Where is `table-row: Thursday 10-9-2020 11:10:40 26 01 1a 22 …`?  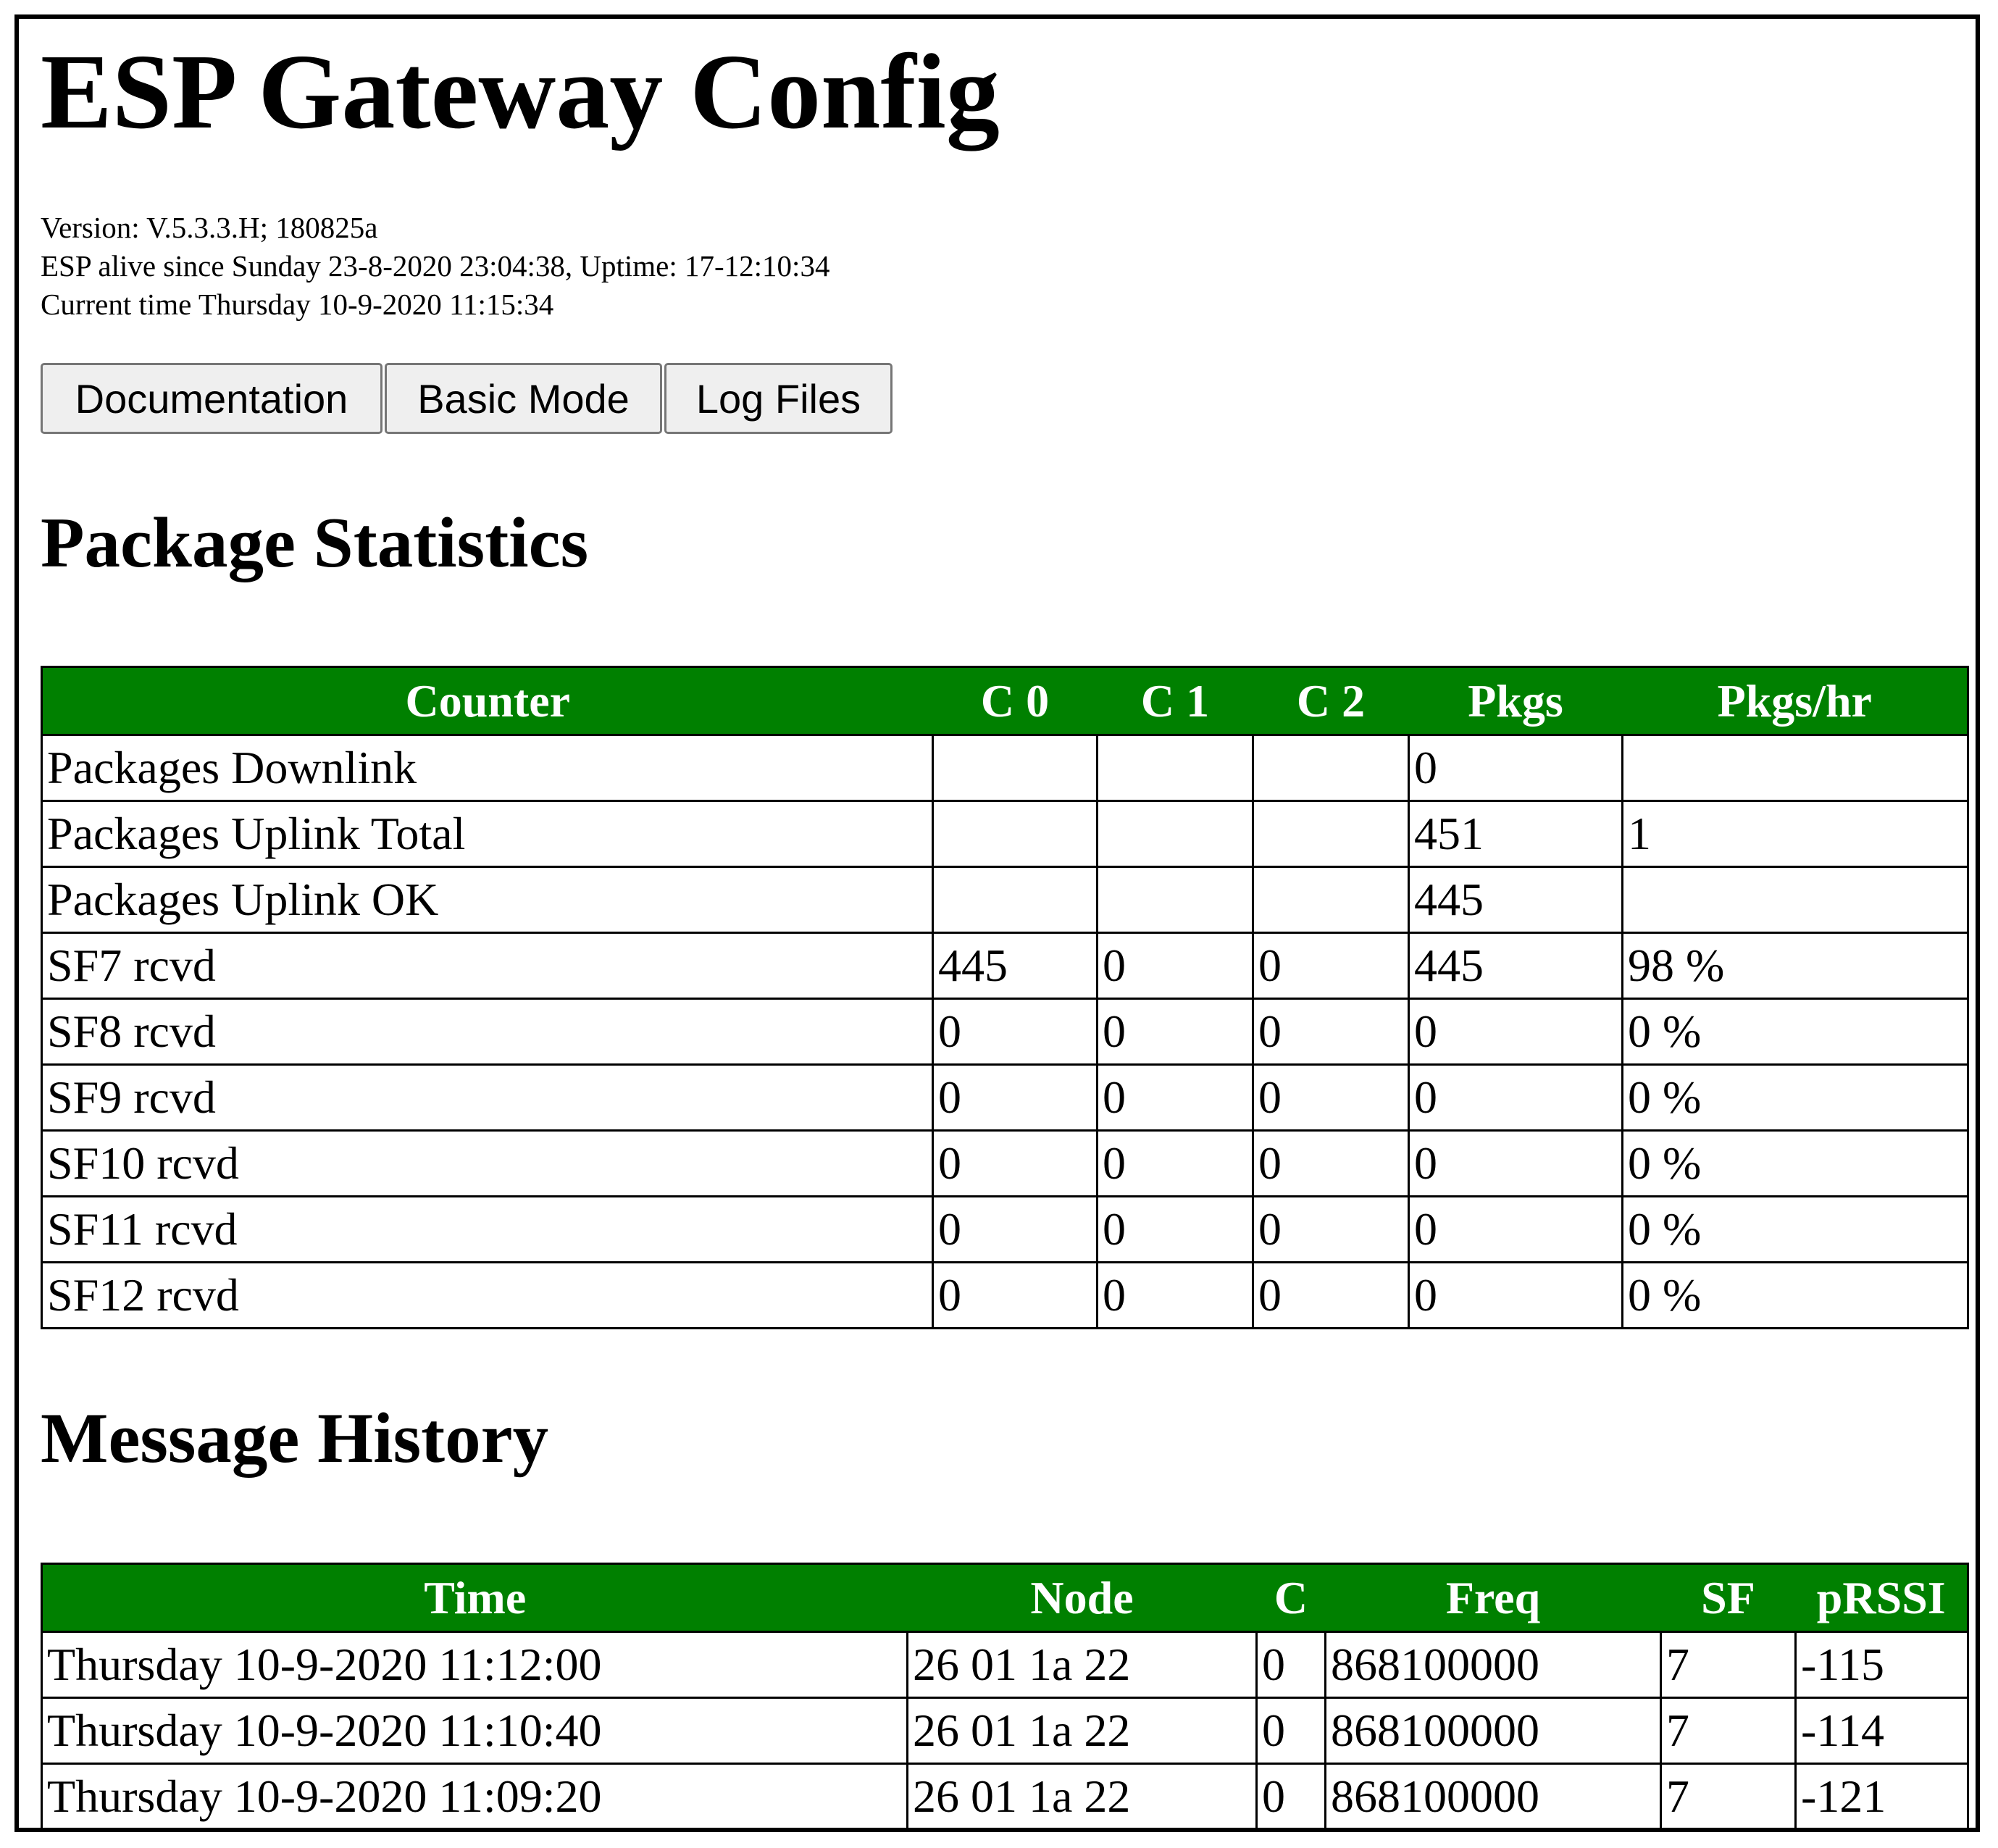 table-row: Thursday 10-9-2020 11:10:40 26 01 1a 22 … is located at coordinates (1005, 1731).